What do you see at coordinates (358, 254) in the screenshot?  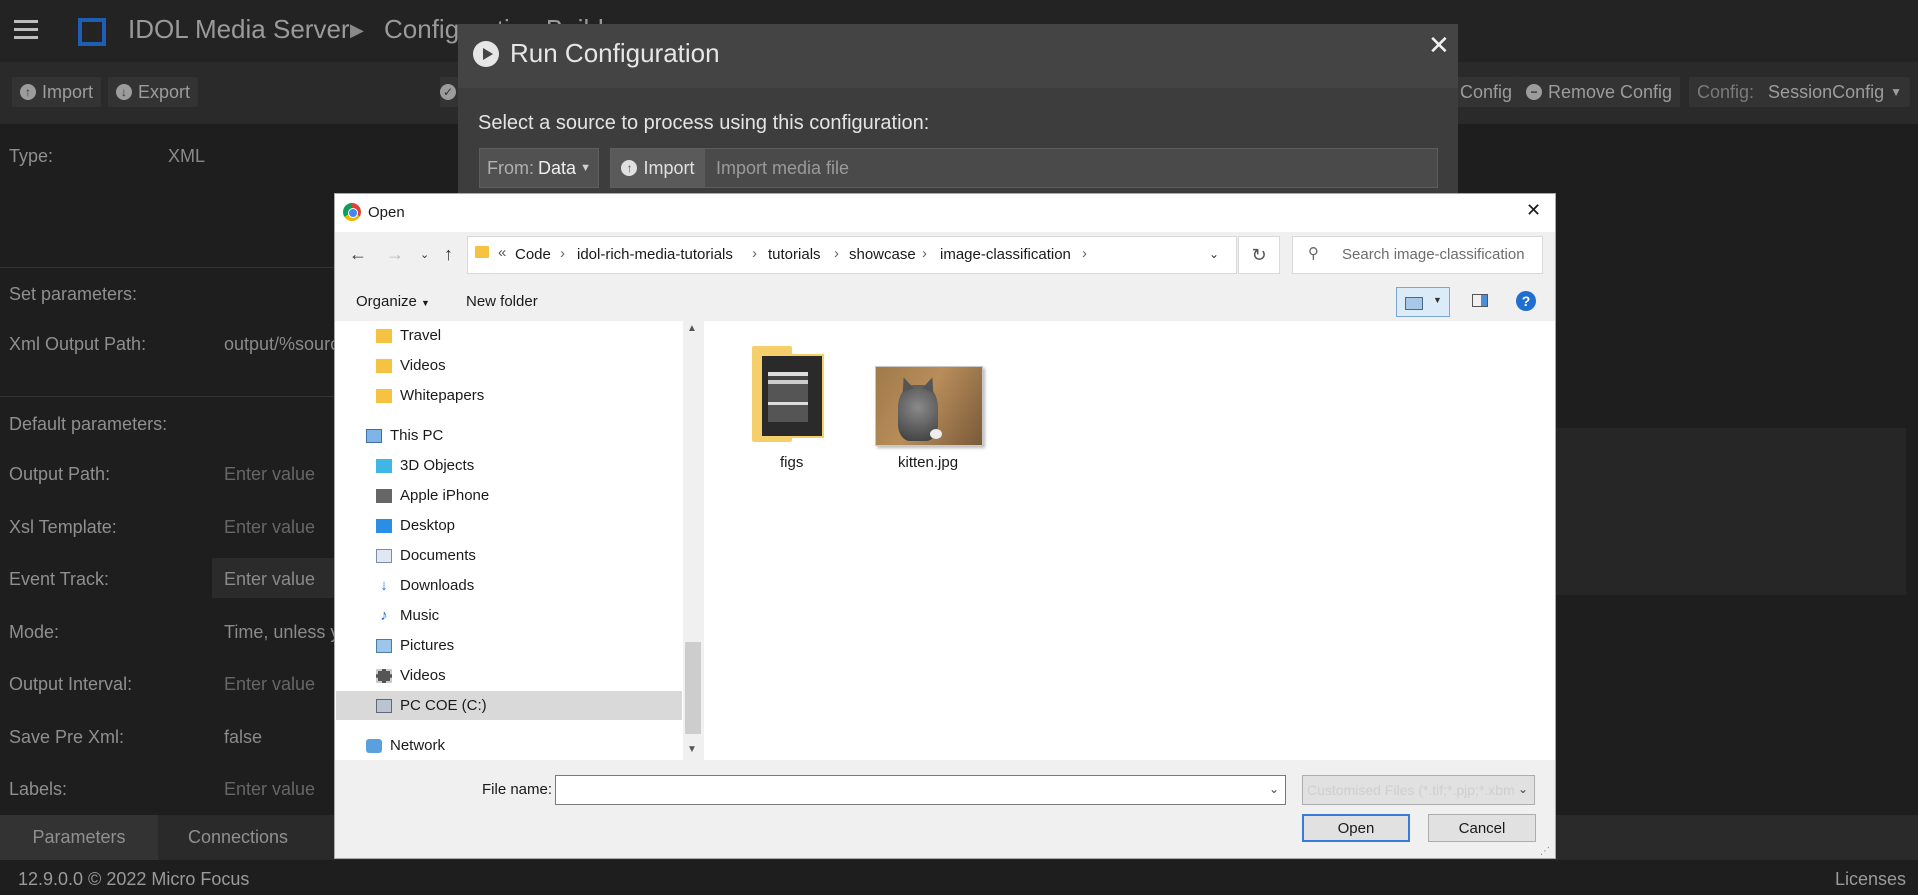 I see `back-arrow-icon: ←` at bounding box center [358, 254].